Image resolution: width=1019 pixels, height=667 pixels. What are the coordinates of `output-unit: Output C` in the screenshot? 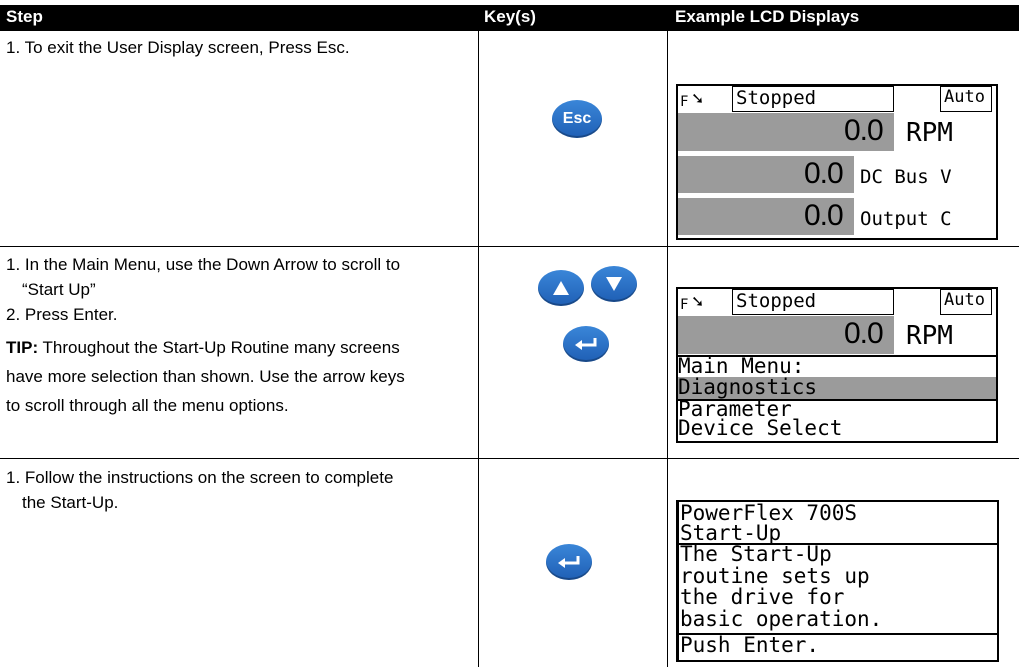 It's located at (906, 219).